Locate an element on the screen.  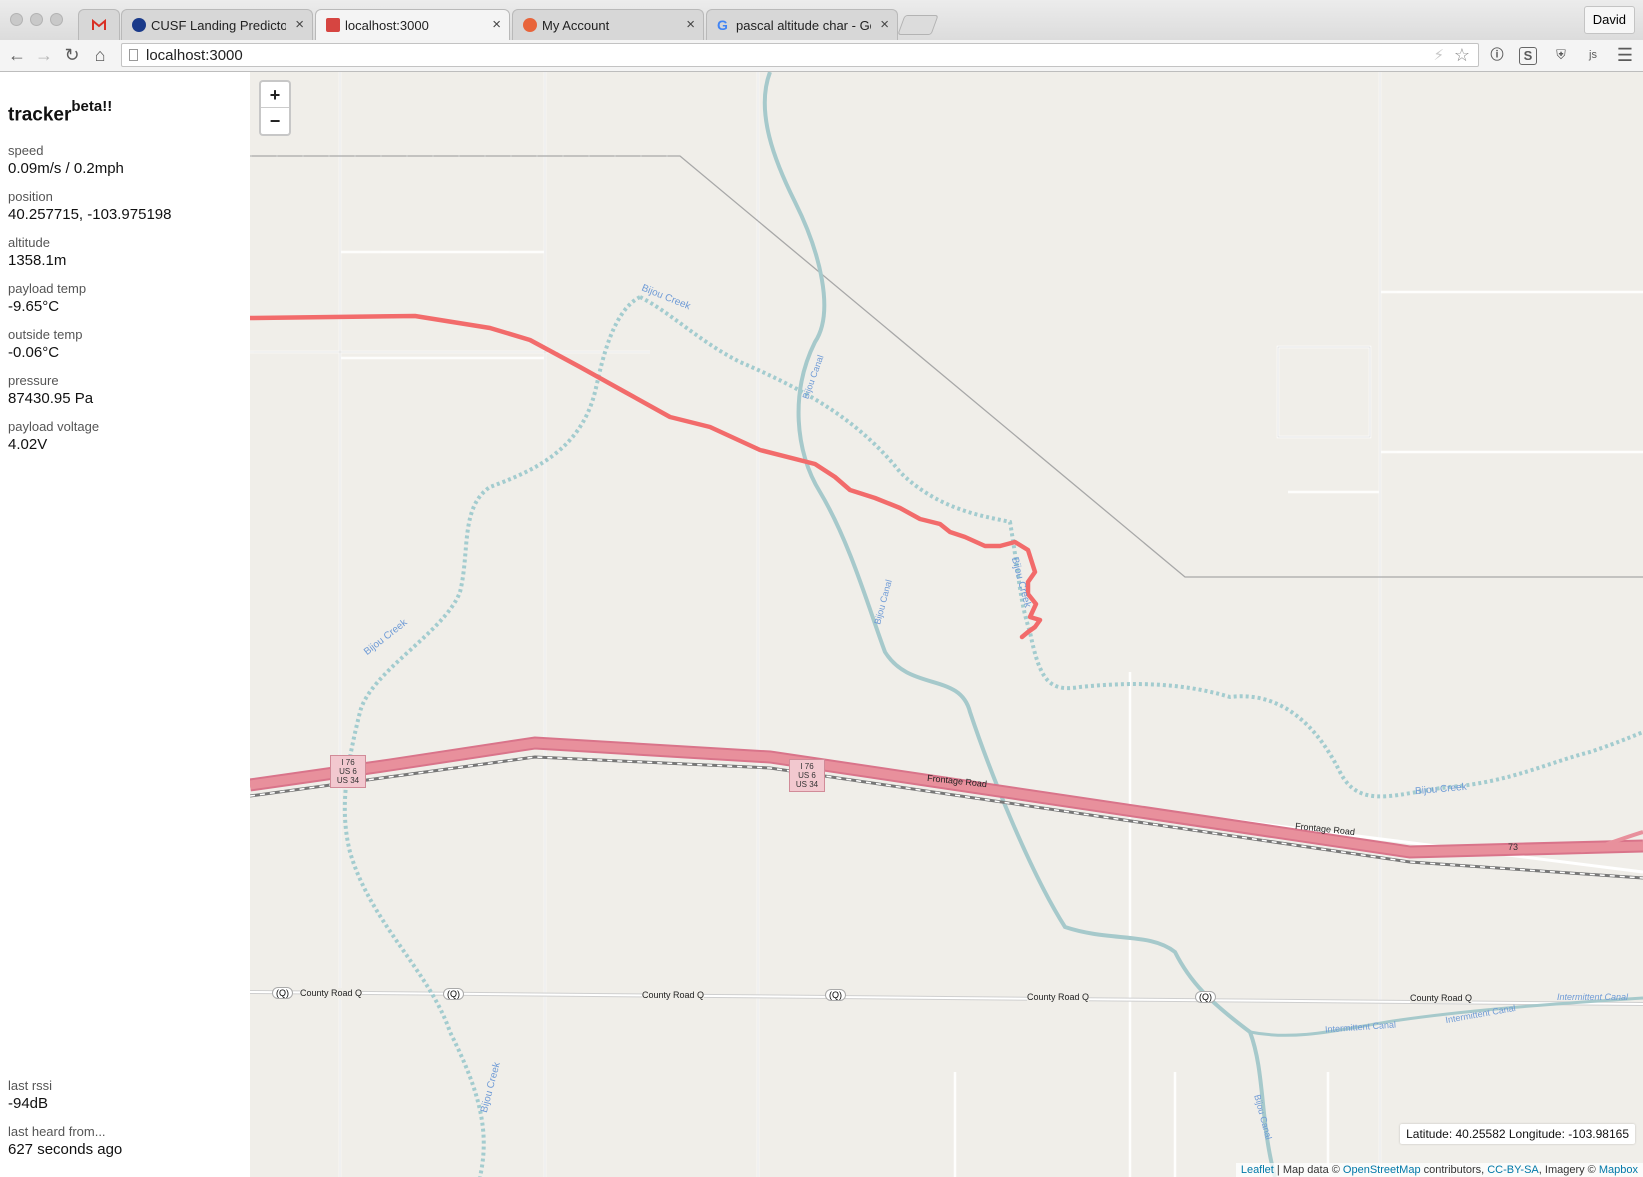
tab-title: CUSF Landing Predictor 2.5 is located at coordinates (218, 25).